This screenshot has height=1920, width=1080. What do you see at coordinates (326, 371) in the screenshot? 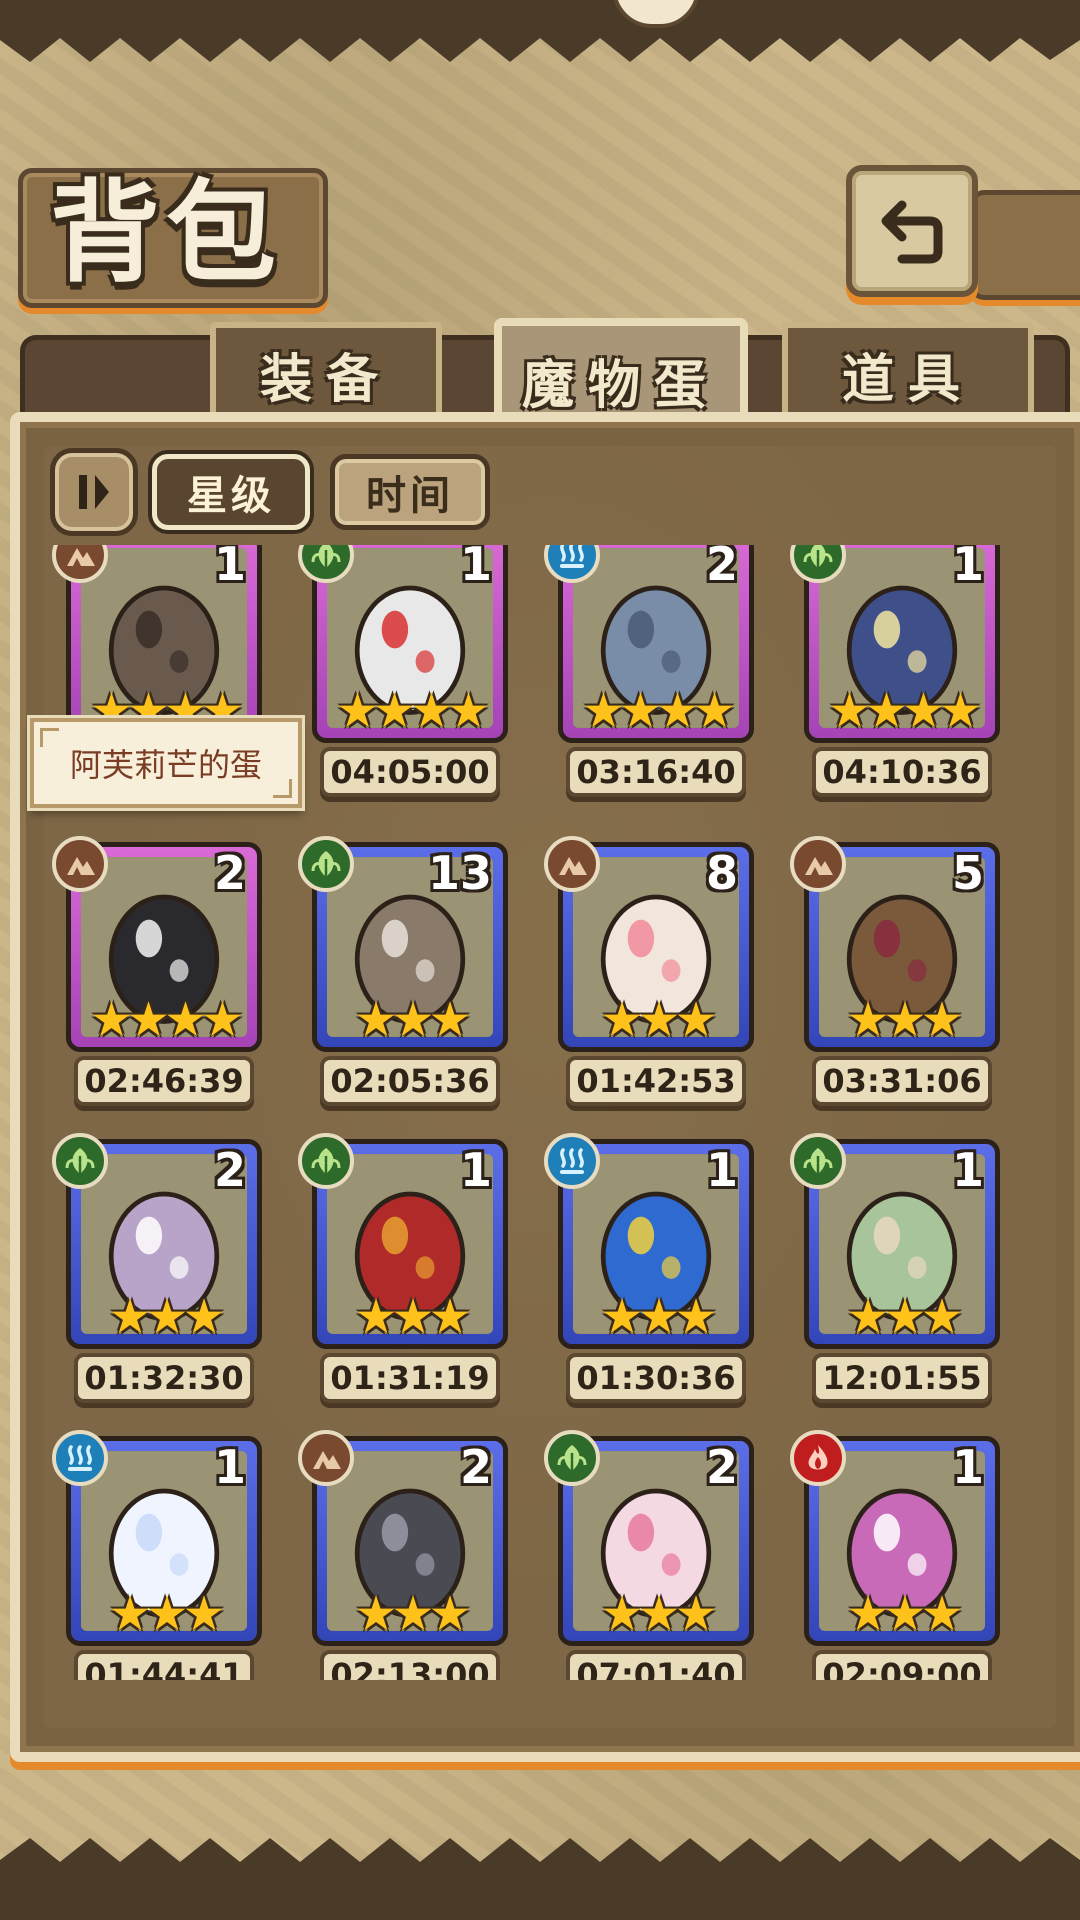
I see `tab-equipment: 装备` at bounding box center [326, 371].